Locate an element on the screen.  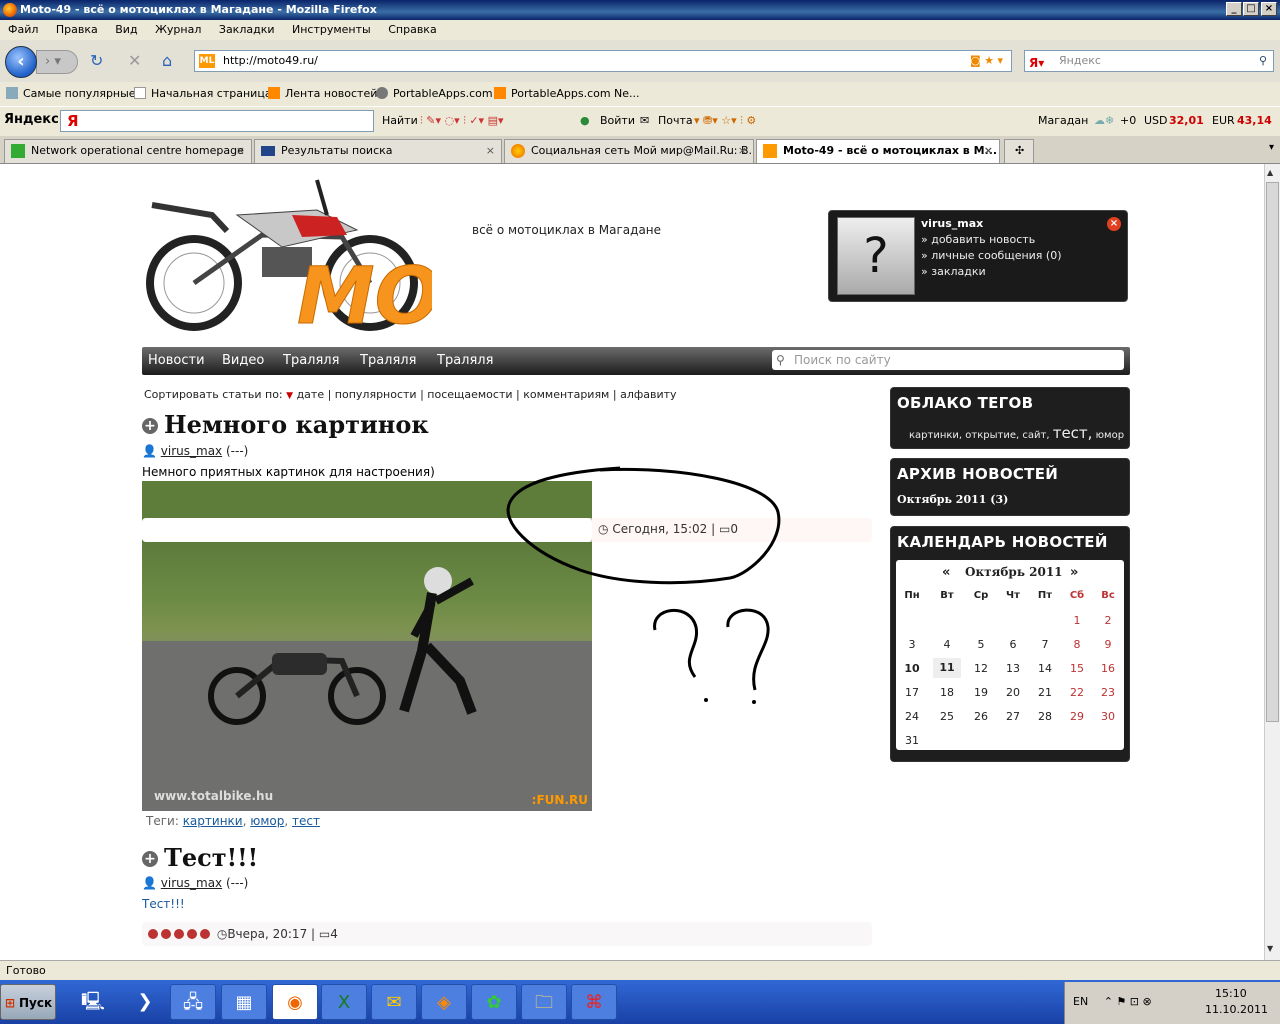
archive-item: Октябрь 2011 (3) is located at coordinates (952, 499).